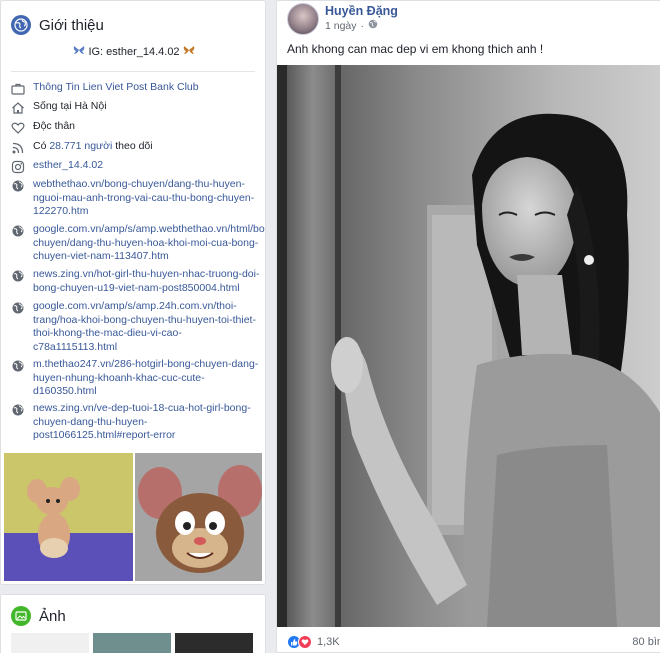 This screenshot has height=653, width=660. I want to click on intro-header: Giới thiệu, so click(57, 25).